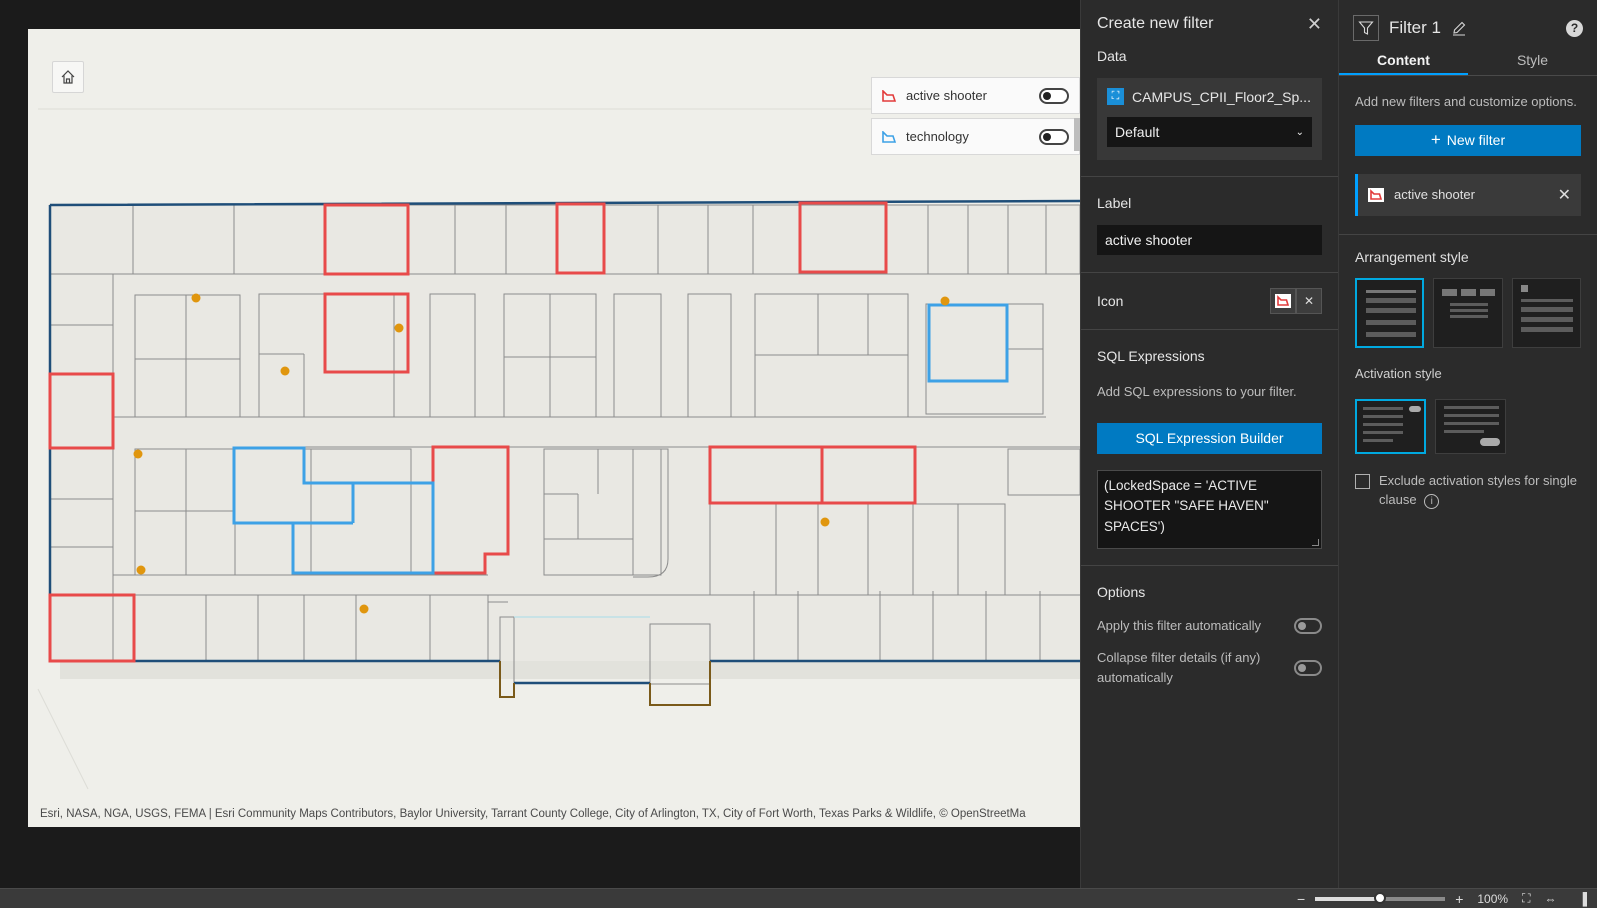 The height and width of the screenshot is (908, 1597). I want to click on zoom-slider-knob, so click(1380, 897).